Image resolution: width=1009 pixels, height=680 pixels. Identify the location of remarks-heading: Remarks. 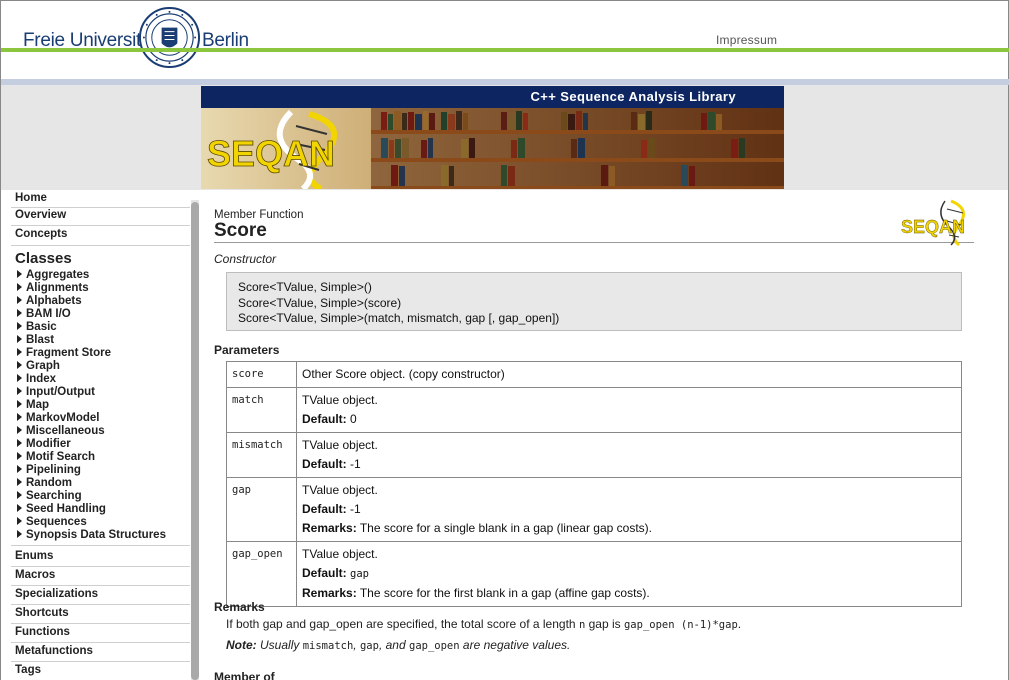
(239, 607).